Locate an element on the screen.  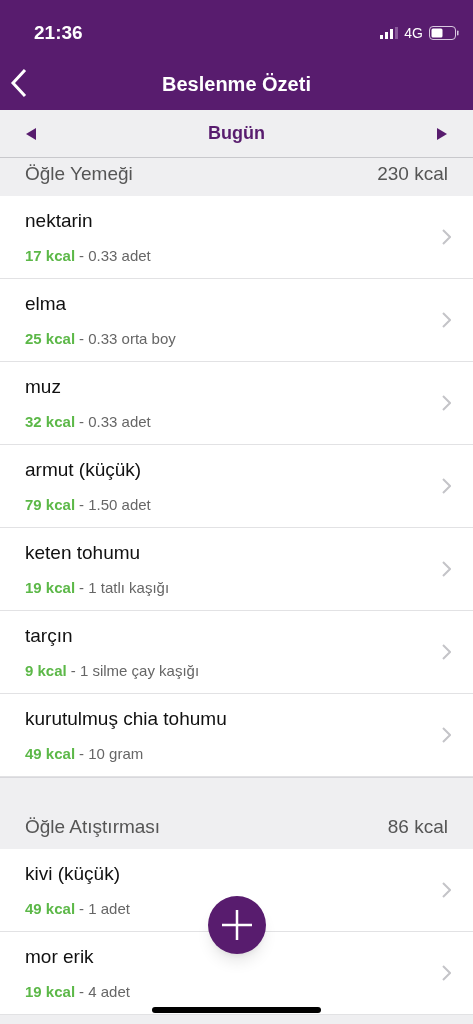
kcal-amount: 25 kcal is located at coordinates (50, 338).